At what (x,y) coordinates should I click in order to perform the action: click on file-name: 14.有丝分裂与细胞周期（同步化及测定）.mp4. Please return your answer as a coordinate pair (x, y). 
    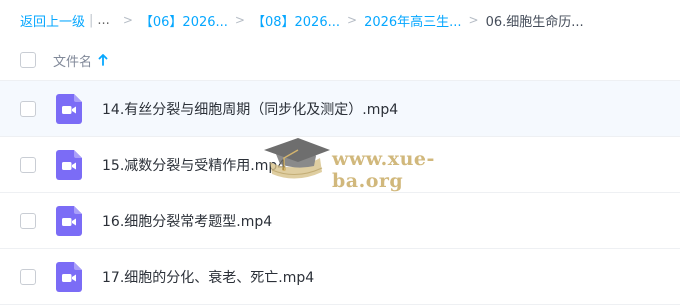
    Looking at the image, I should click on (250, 109).